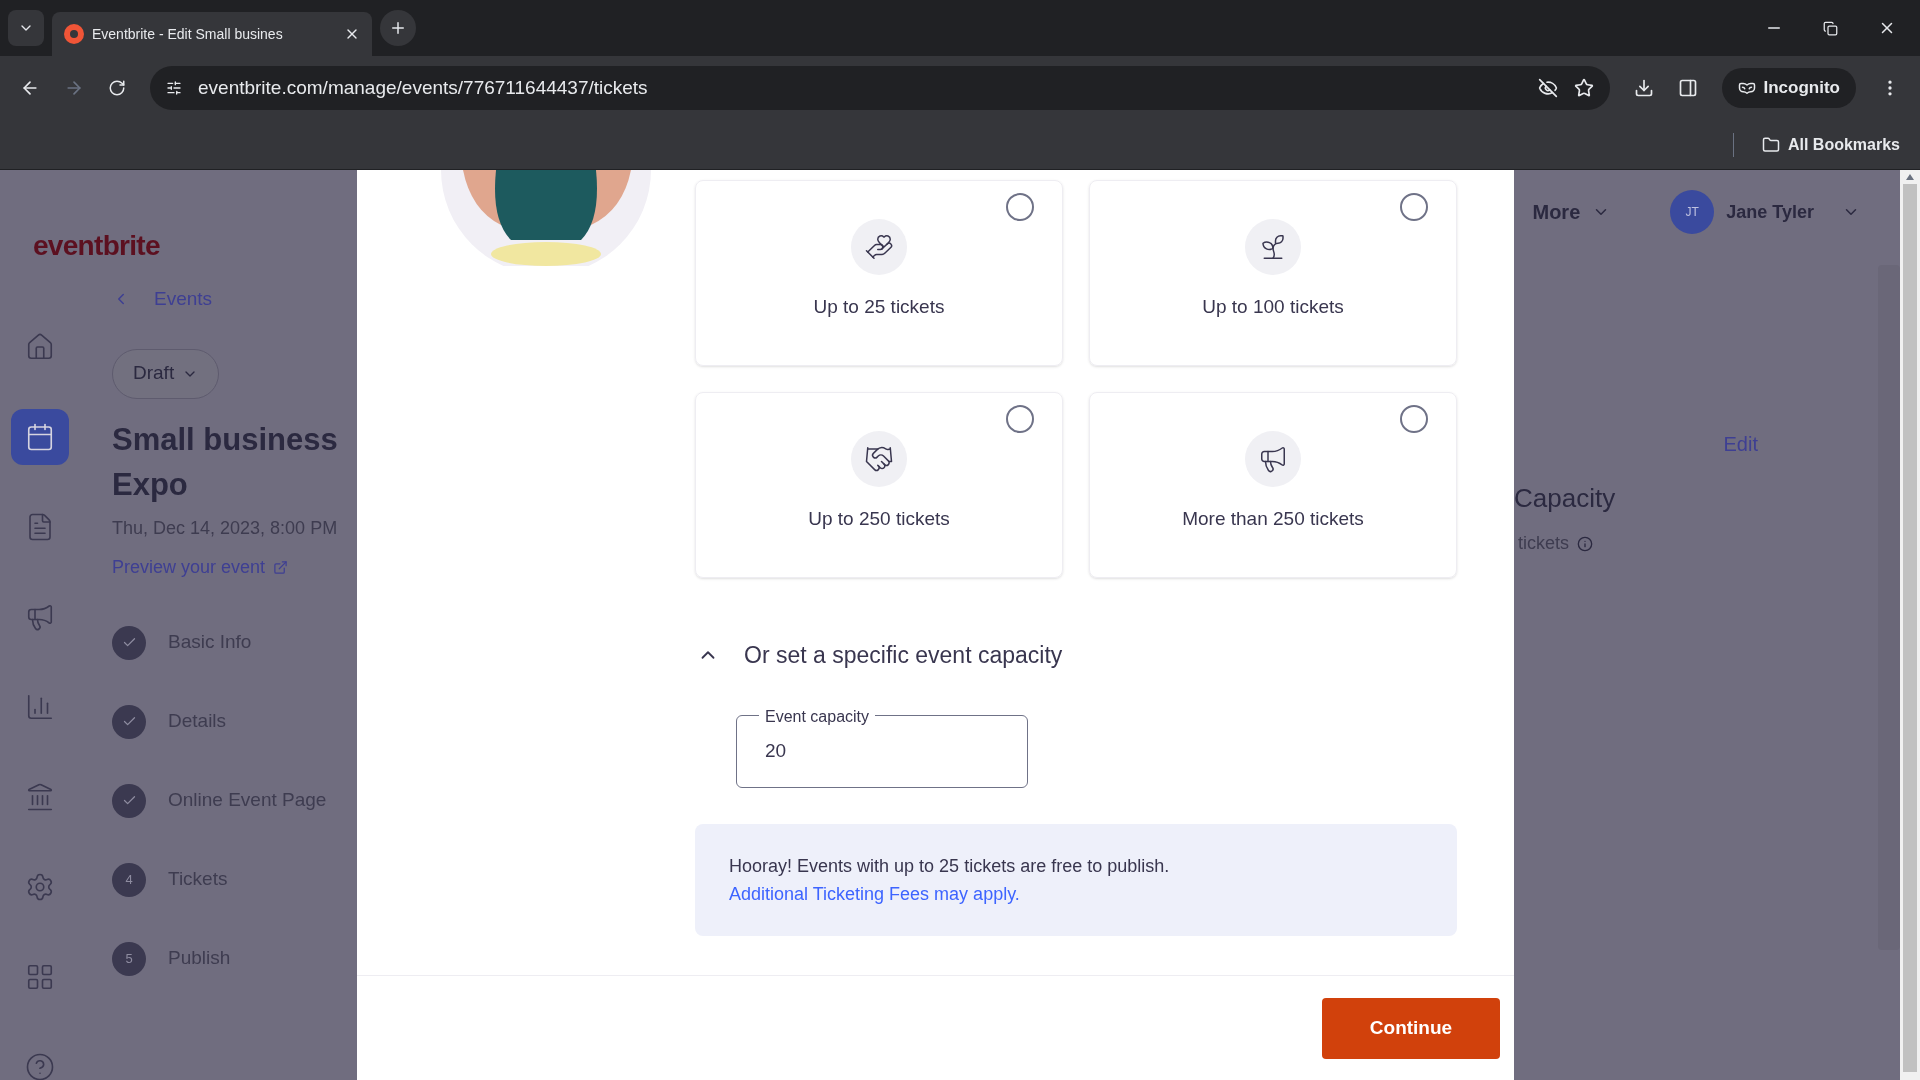  I want to click on event-title: Small business Expo, so click(225, 462).